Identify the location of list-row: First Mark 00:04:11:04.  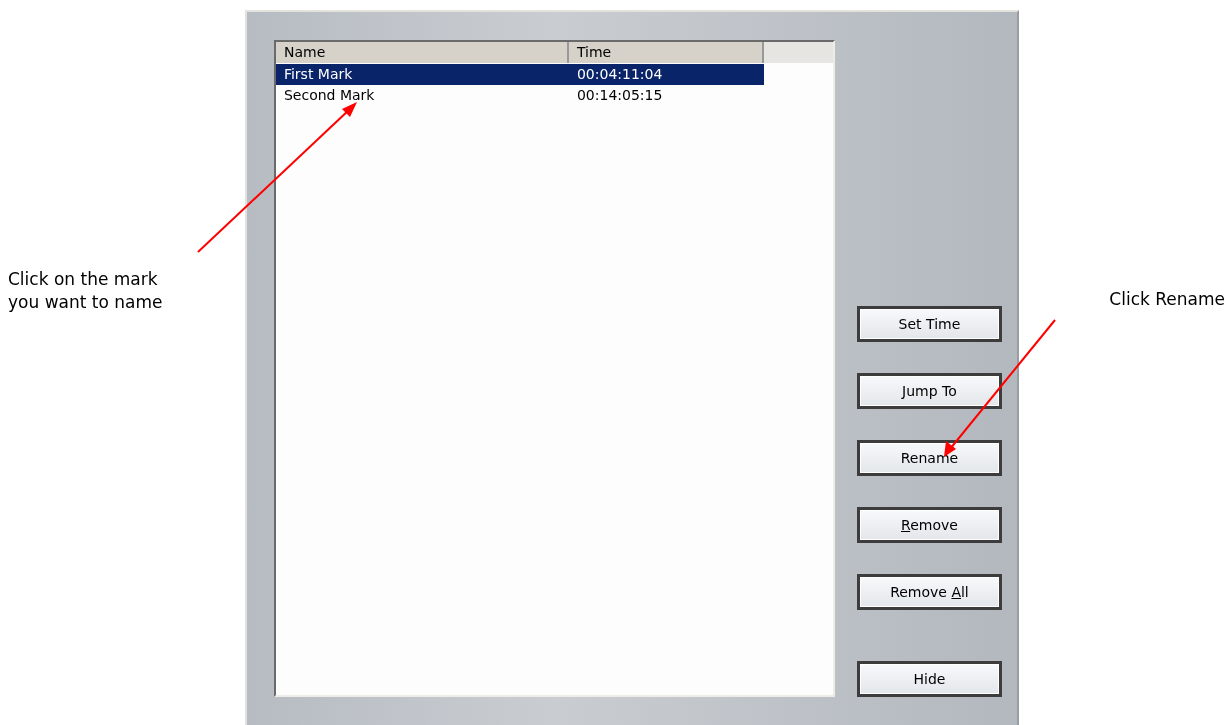
(519, 74).